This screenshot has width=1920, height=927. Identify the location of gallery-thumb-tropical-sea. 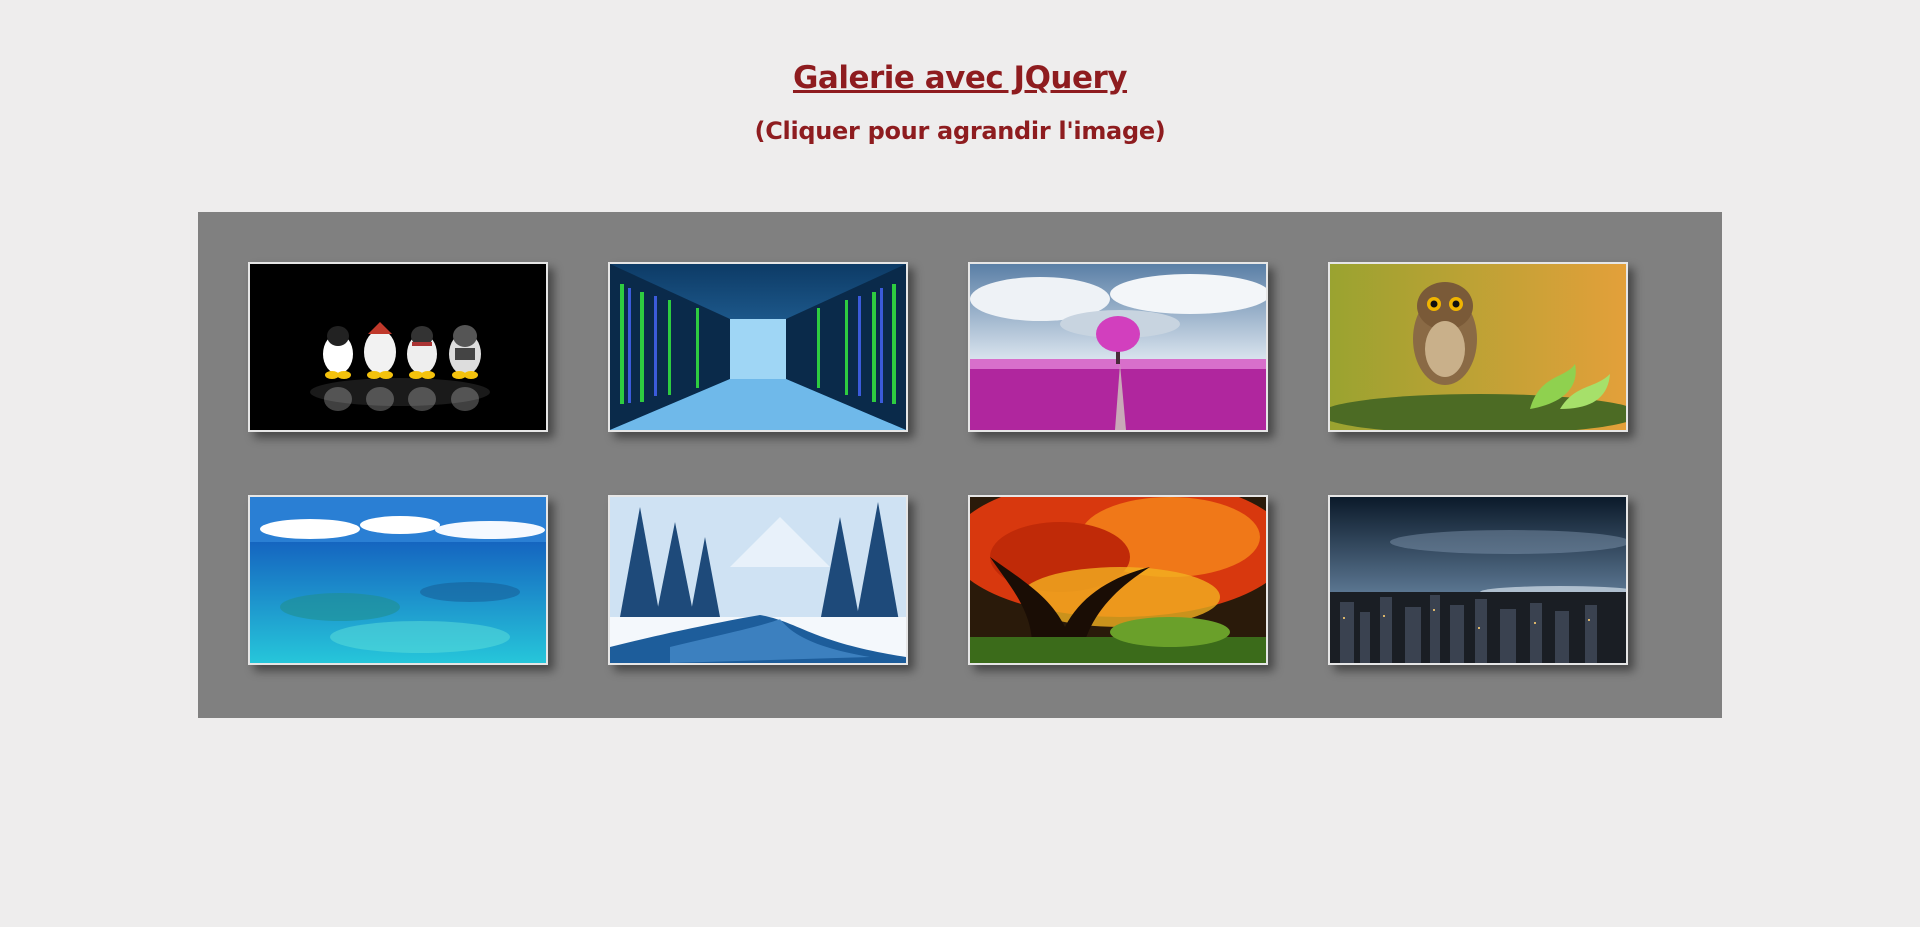
(398, 580).